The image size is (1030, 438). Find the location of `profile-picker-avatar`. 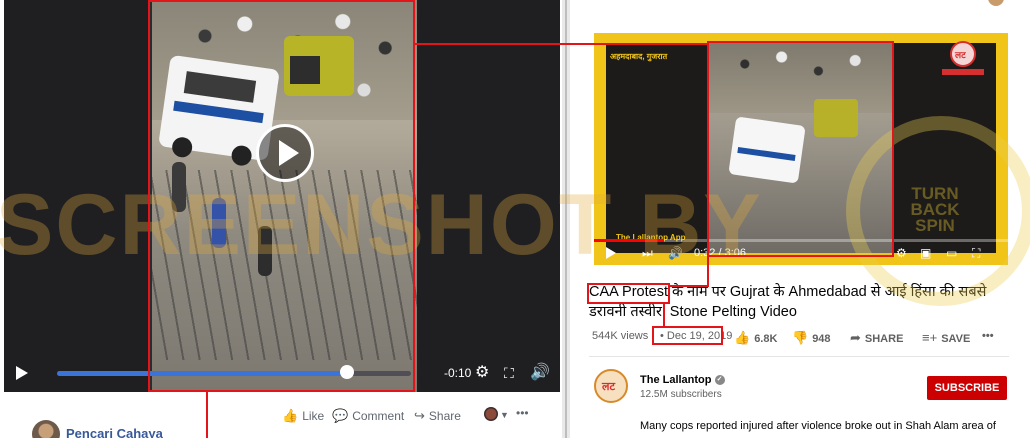

profile-picker-avatar is located at coordinates (491, 414).